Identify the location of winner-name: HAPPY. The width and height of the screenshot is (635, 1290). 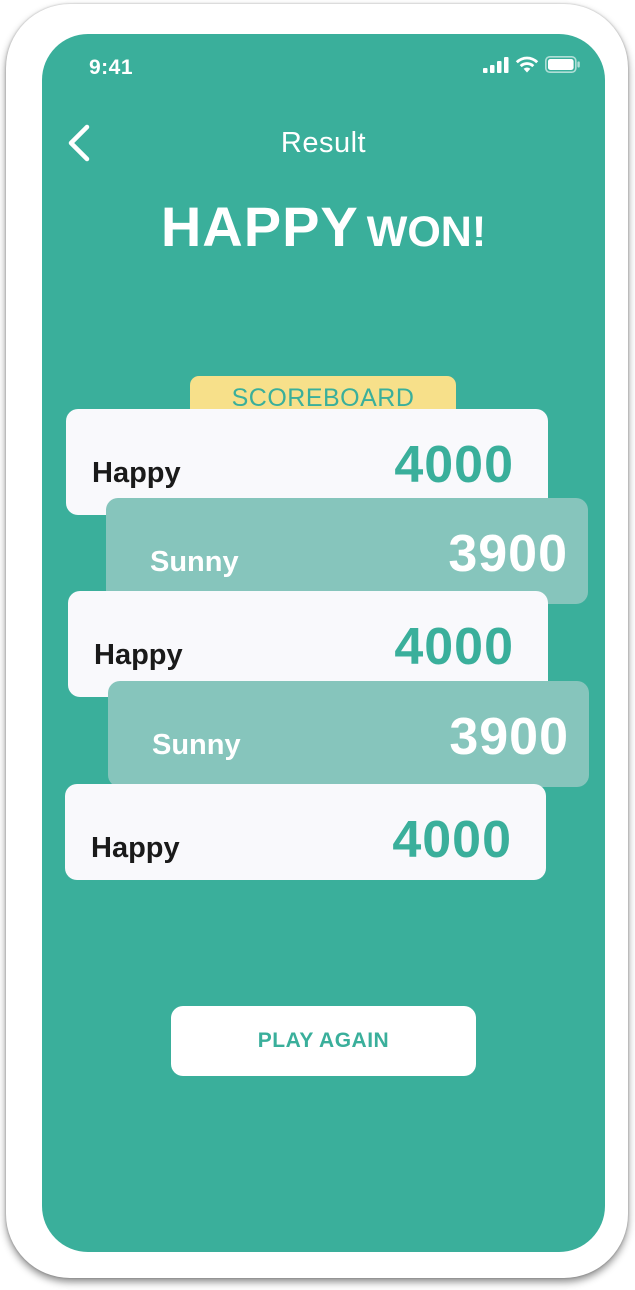
(259, 226).